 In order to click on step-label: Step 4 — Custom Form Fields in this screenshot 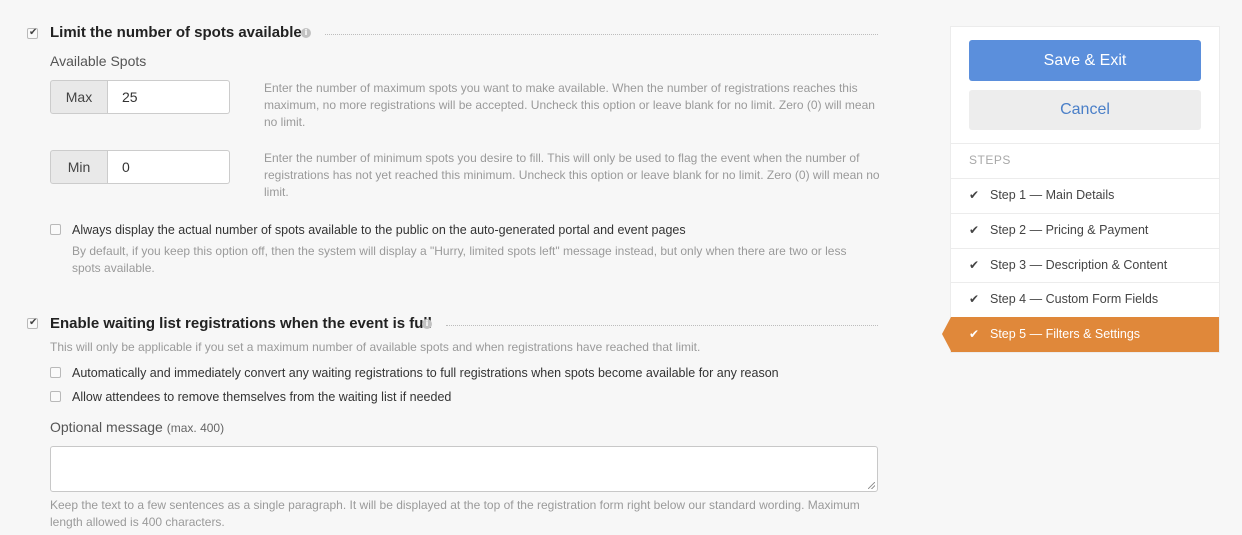, I will do `click(1074, 299)`.